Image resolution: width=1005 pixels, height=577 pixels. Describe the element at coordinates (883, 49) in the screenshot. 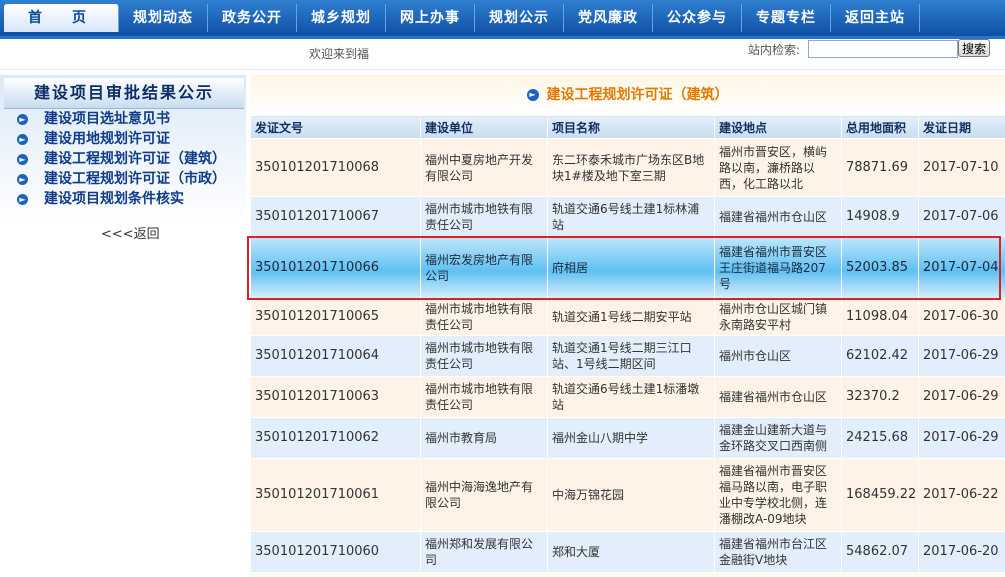

I see `search-input` at that location.